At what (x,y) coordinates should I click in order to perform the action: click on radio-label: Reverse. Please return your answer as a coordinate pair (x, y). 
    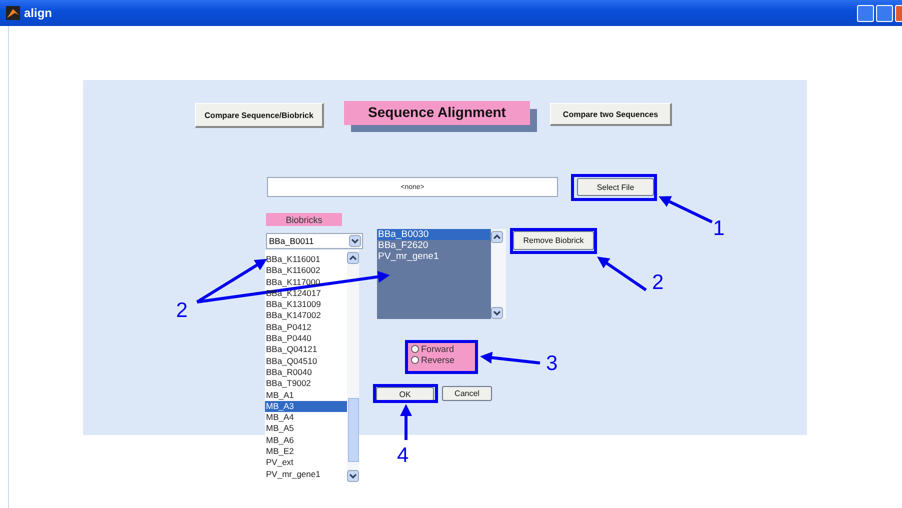
    Looking at the image, I should click on (438, 360).